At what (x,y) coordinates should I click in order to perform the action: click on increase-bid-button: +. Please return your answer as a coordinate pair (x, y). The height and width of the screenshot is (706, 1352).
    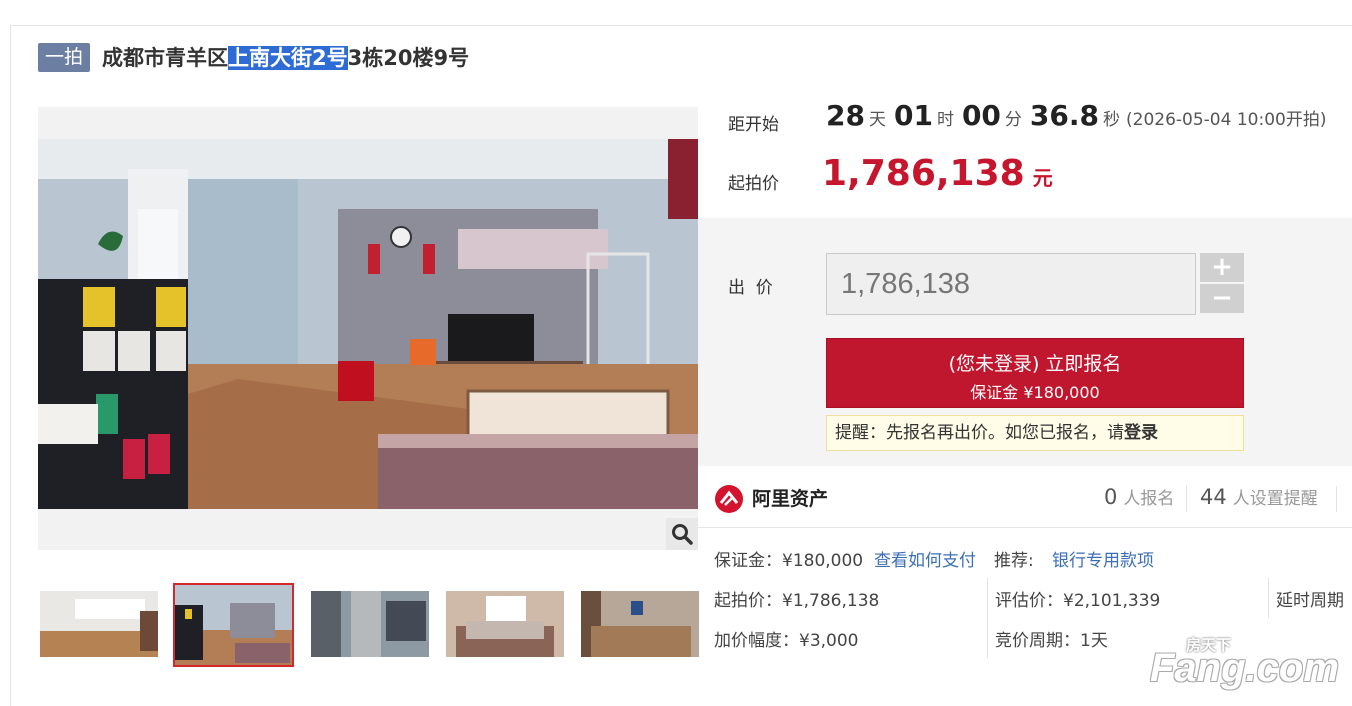
    Looking at the image, I should click on (1222, 267).